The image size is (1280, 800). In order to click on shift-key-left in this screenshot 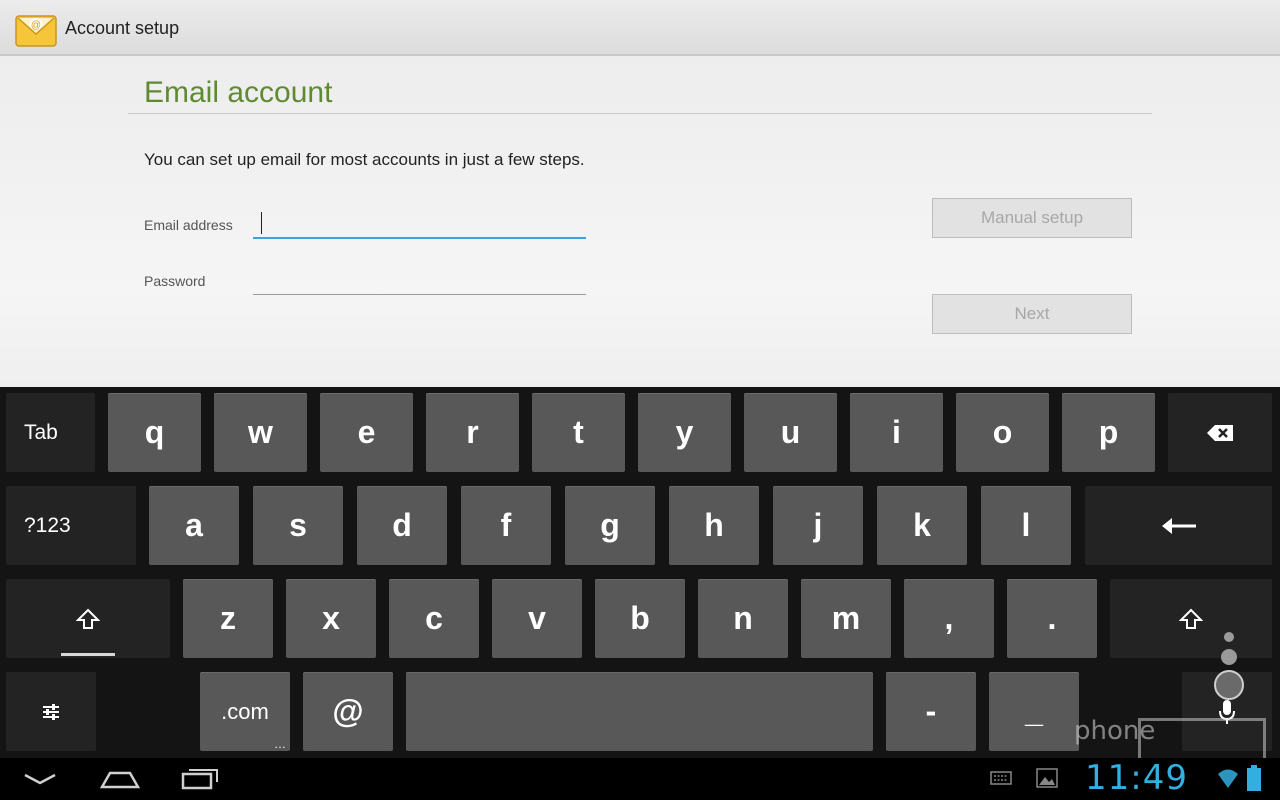, I will do `click(88, 618)`.